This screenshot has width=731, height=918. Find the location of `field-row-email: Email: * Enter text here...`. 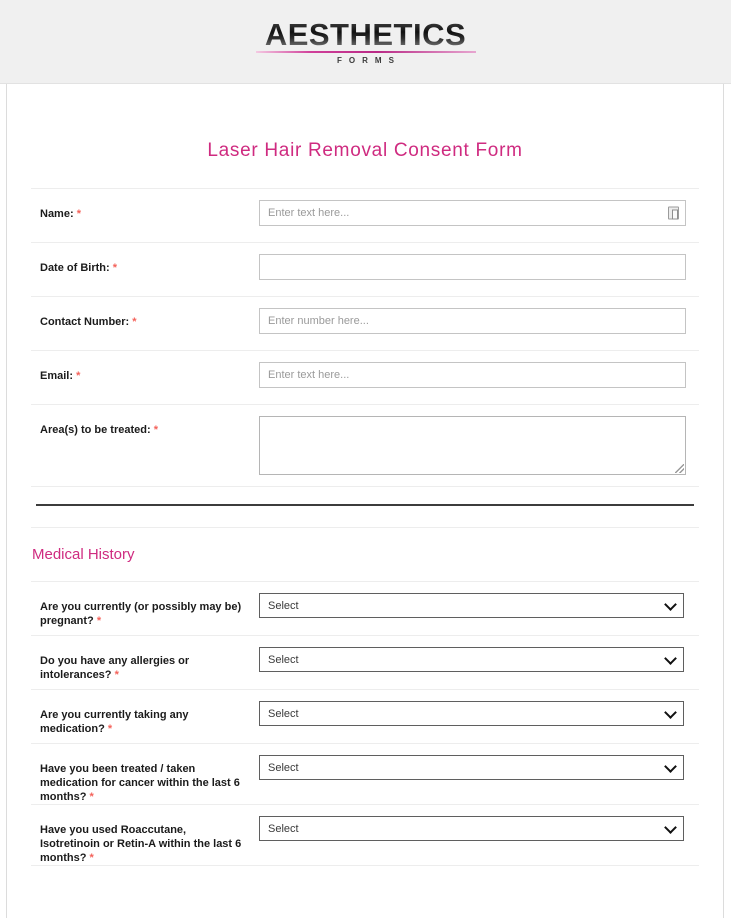

field-row-email: Email: * Enter text here... is located at coordinates (365, 377).